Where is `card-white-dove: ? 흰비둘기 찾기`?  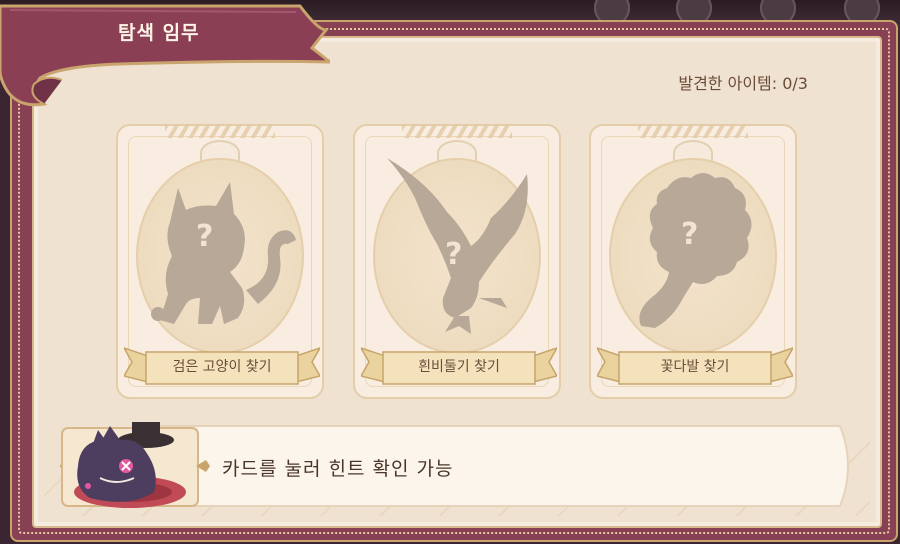 card-white-dove: ? 흰비둘기 찾기 is located at coordinates (457, 261).